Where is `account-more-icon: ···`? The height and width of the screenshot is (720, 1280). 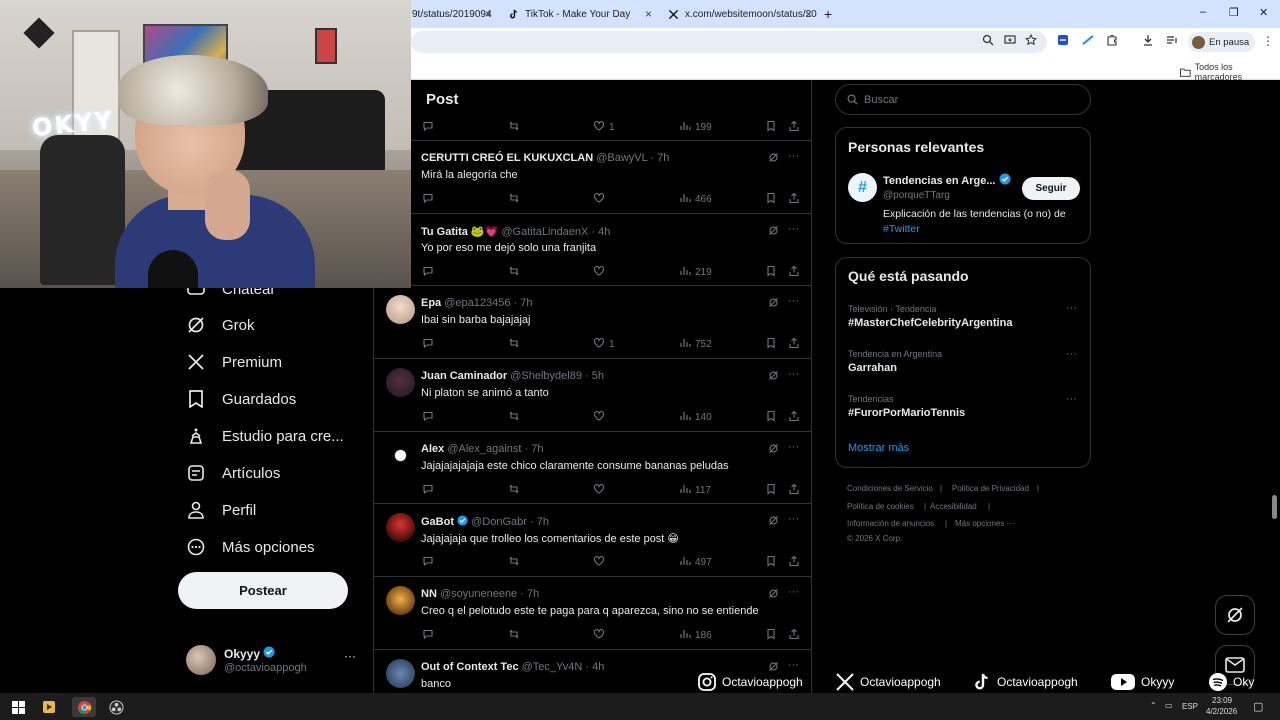 account-more-icon: ··· is located at coordinates (350, 656).